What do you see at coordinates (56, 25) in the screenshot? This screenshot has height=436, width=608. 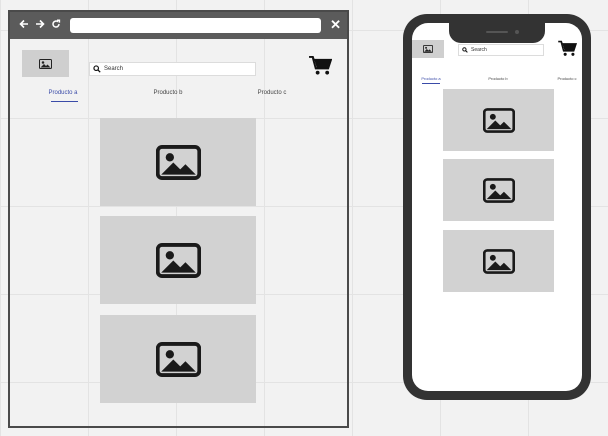 I see `reload-icon` at bounding box center [56, 25].